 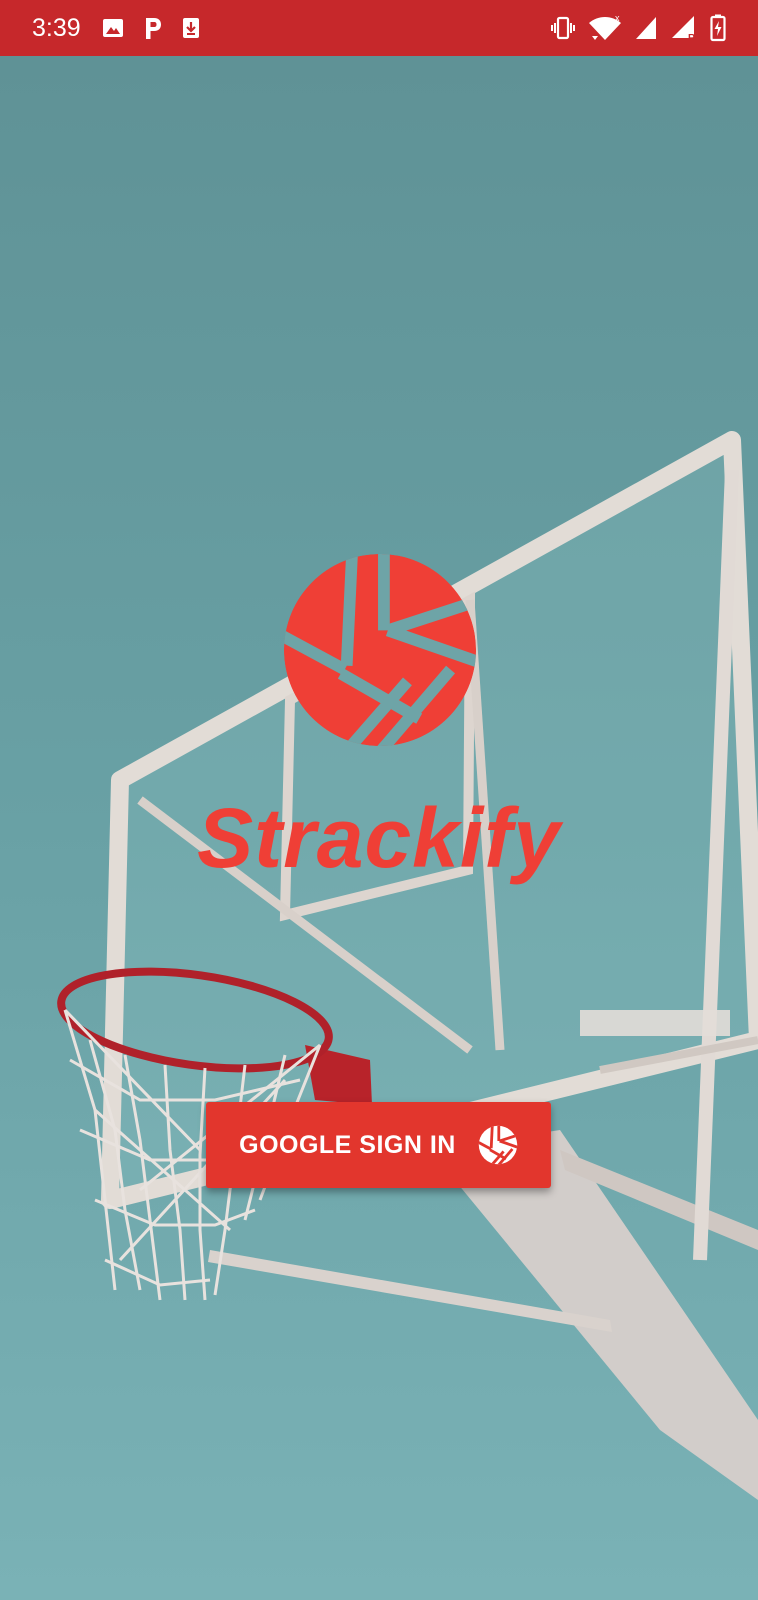 I want to click on cell-signal-roaming-icon: R, so click(x=684, y=28).